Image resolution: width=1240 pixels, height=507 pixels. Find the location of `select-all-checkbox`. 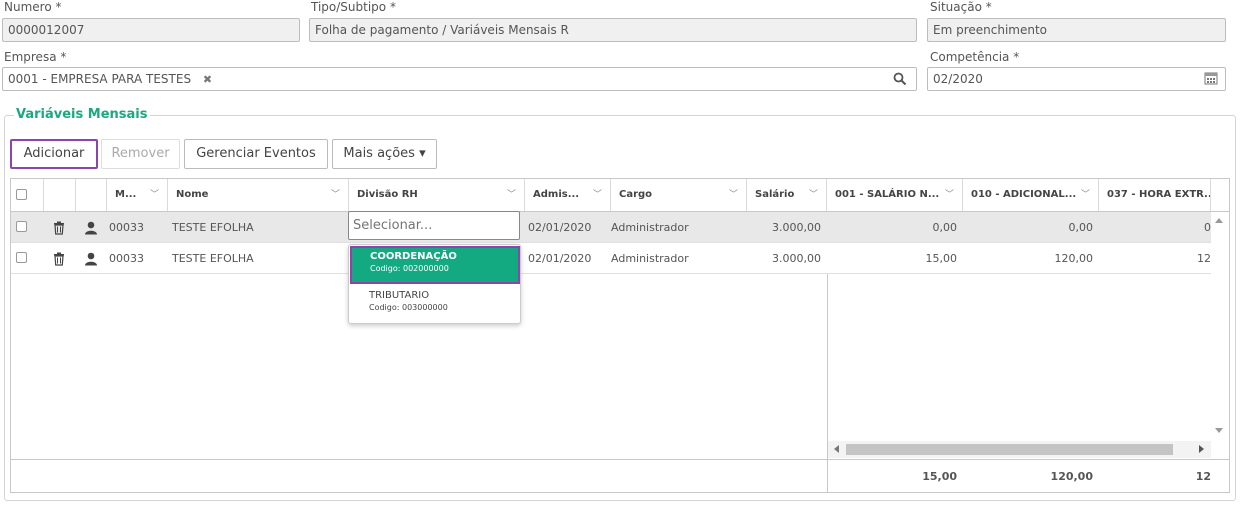

select-all-checkbox is located at coordinates (21, 194).